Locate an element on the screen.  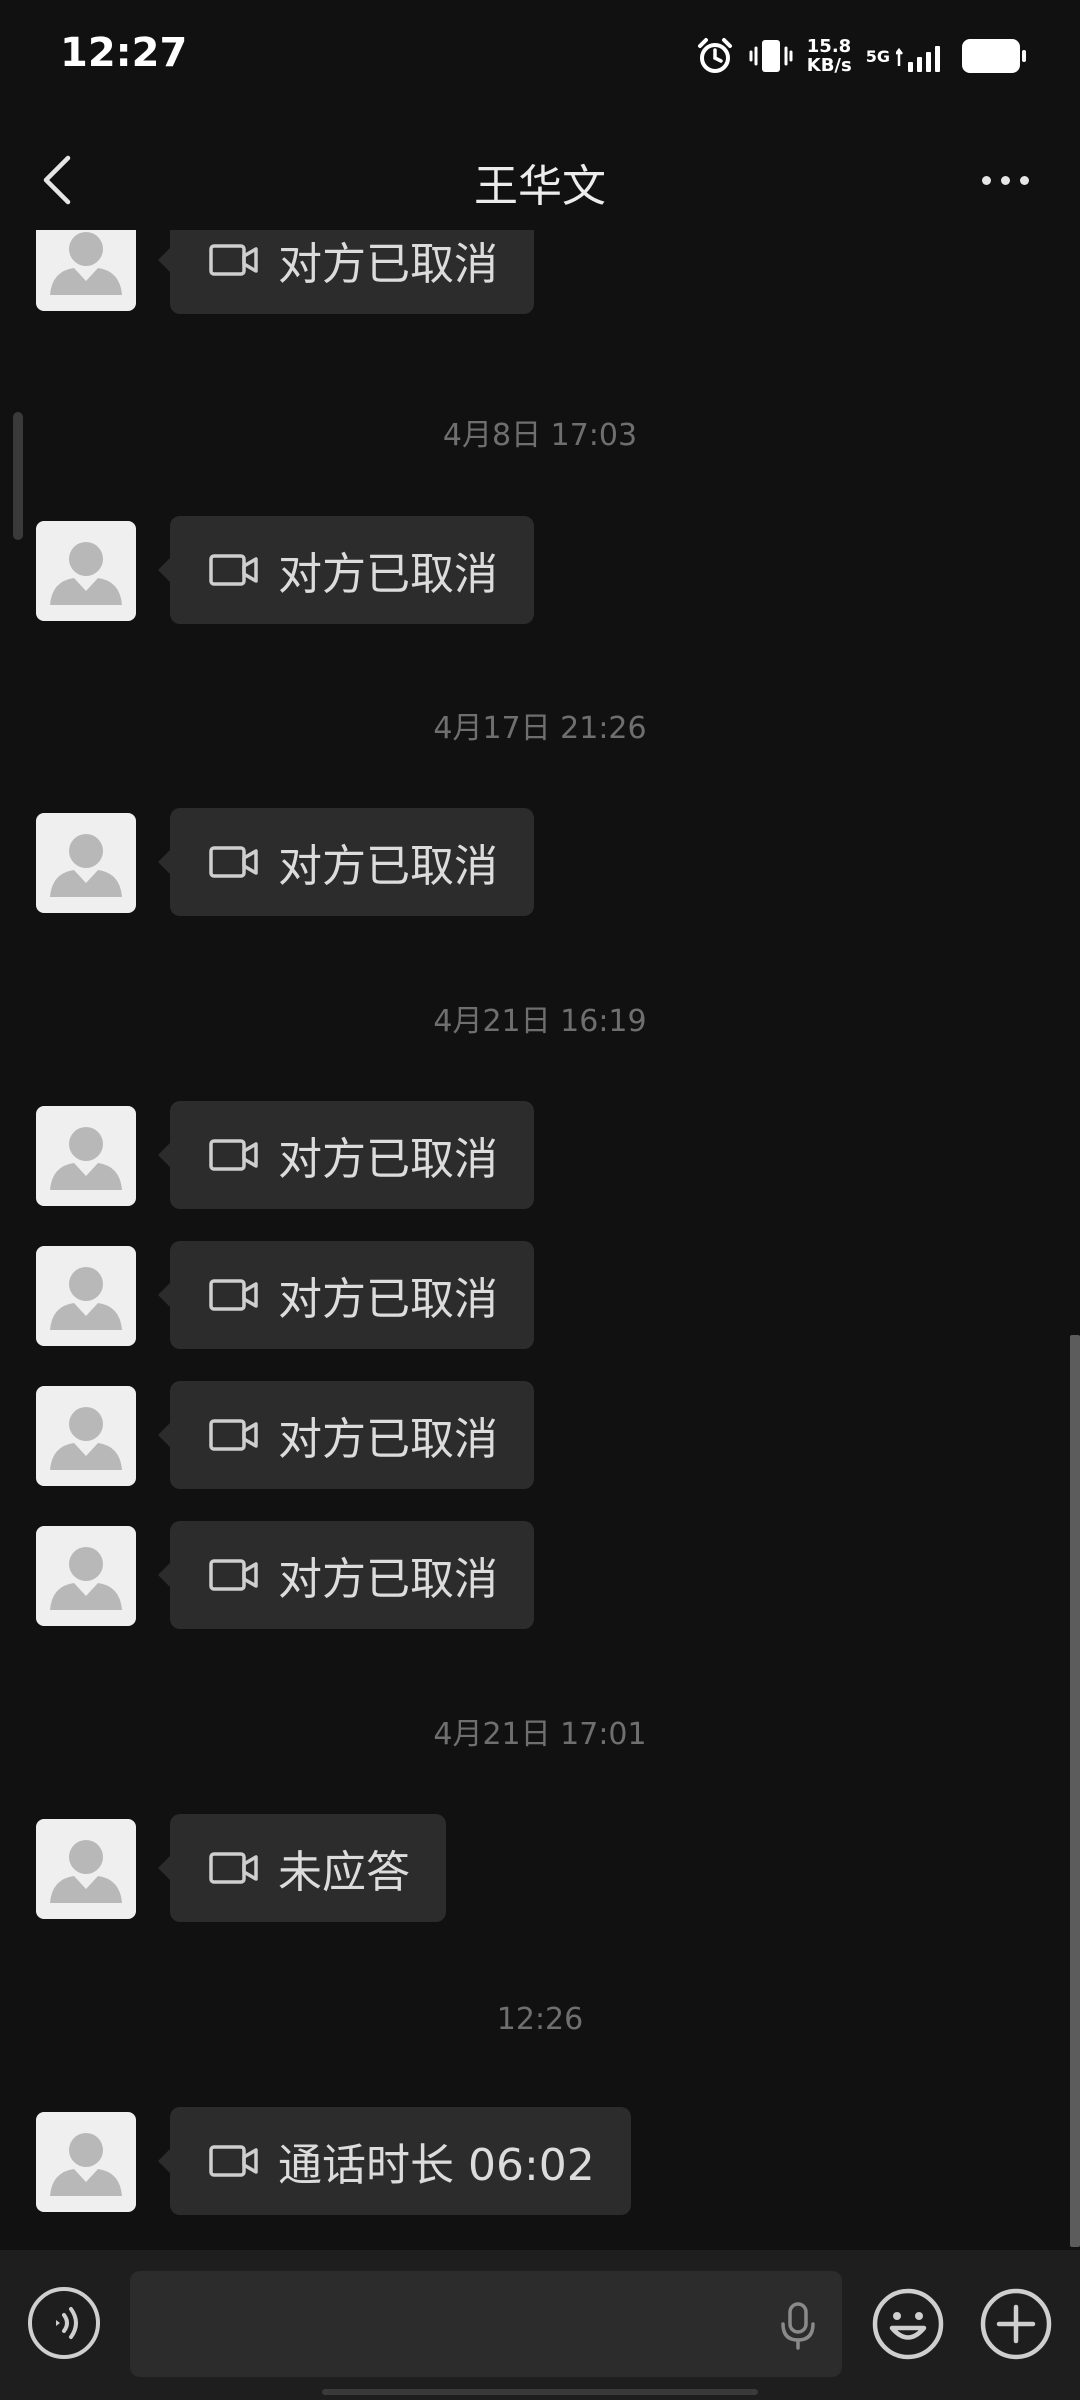
status-icons: 15.8 KB/s 5G is located at coordinates (860, 56).